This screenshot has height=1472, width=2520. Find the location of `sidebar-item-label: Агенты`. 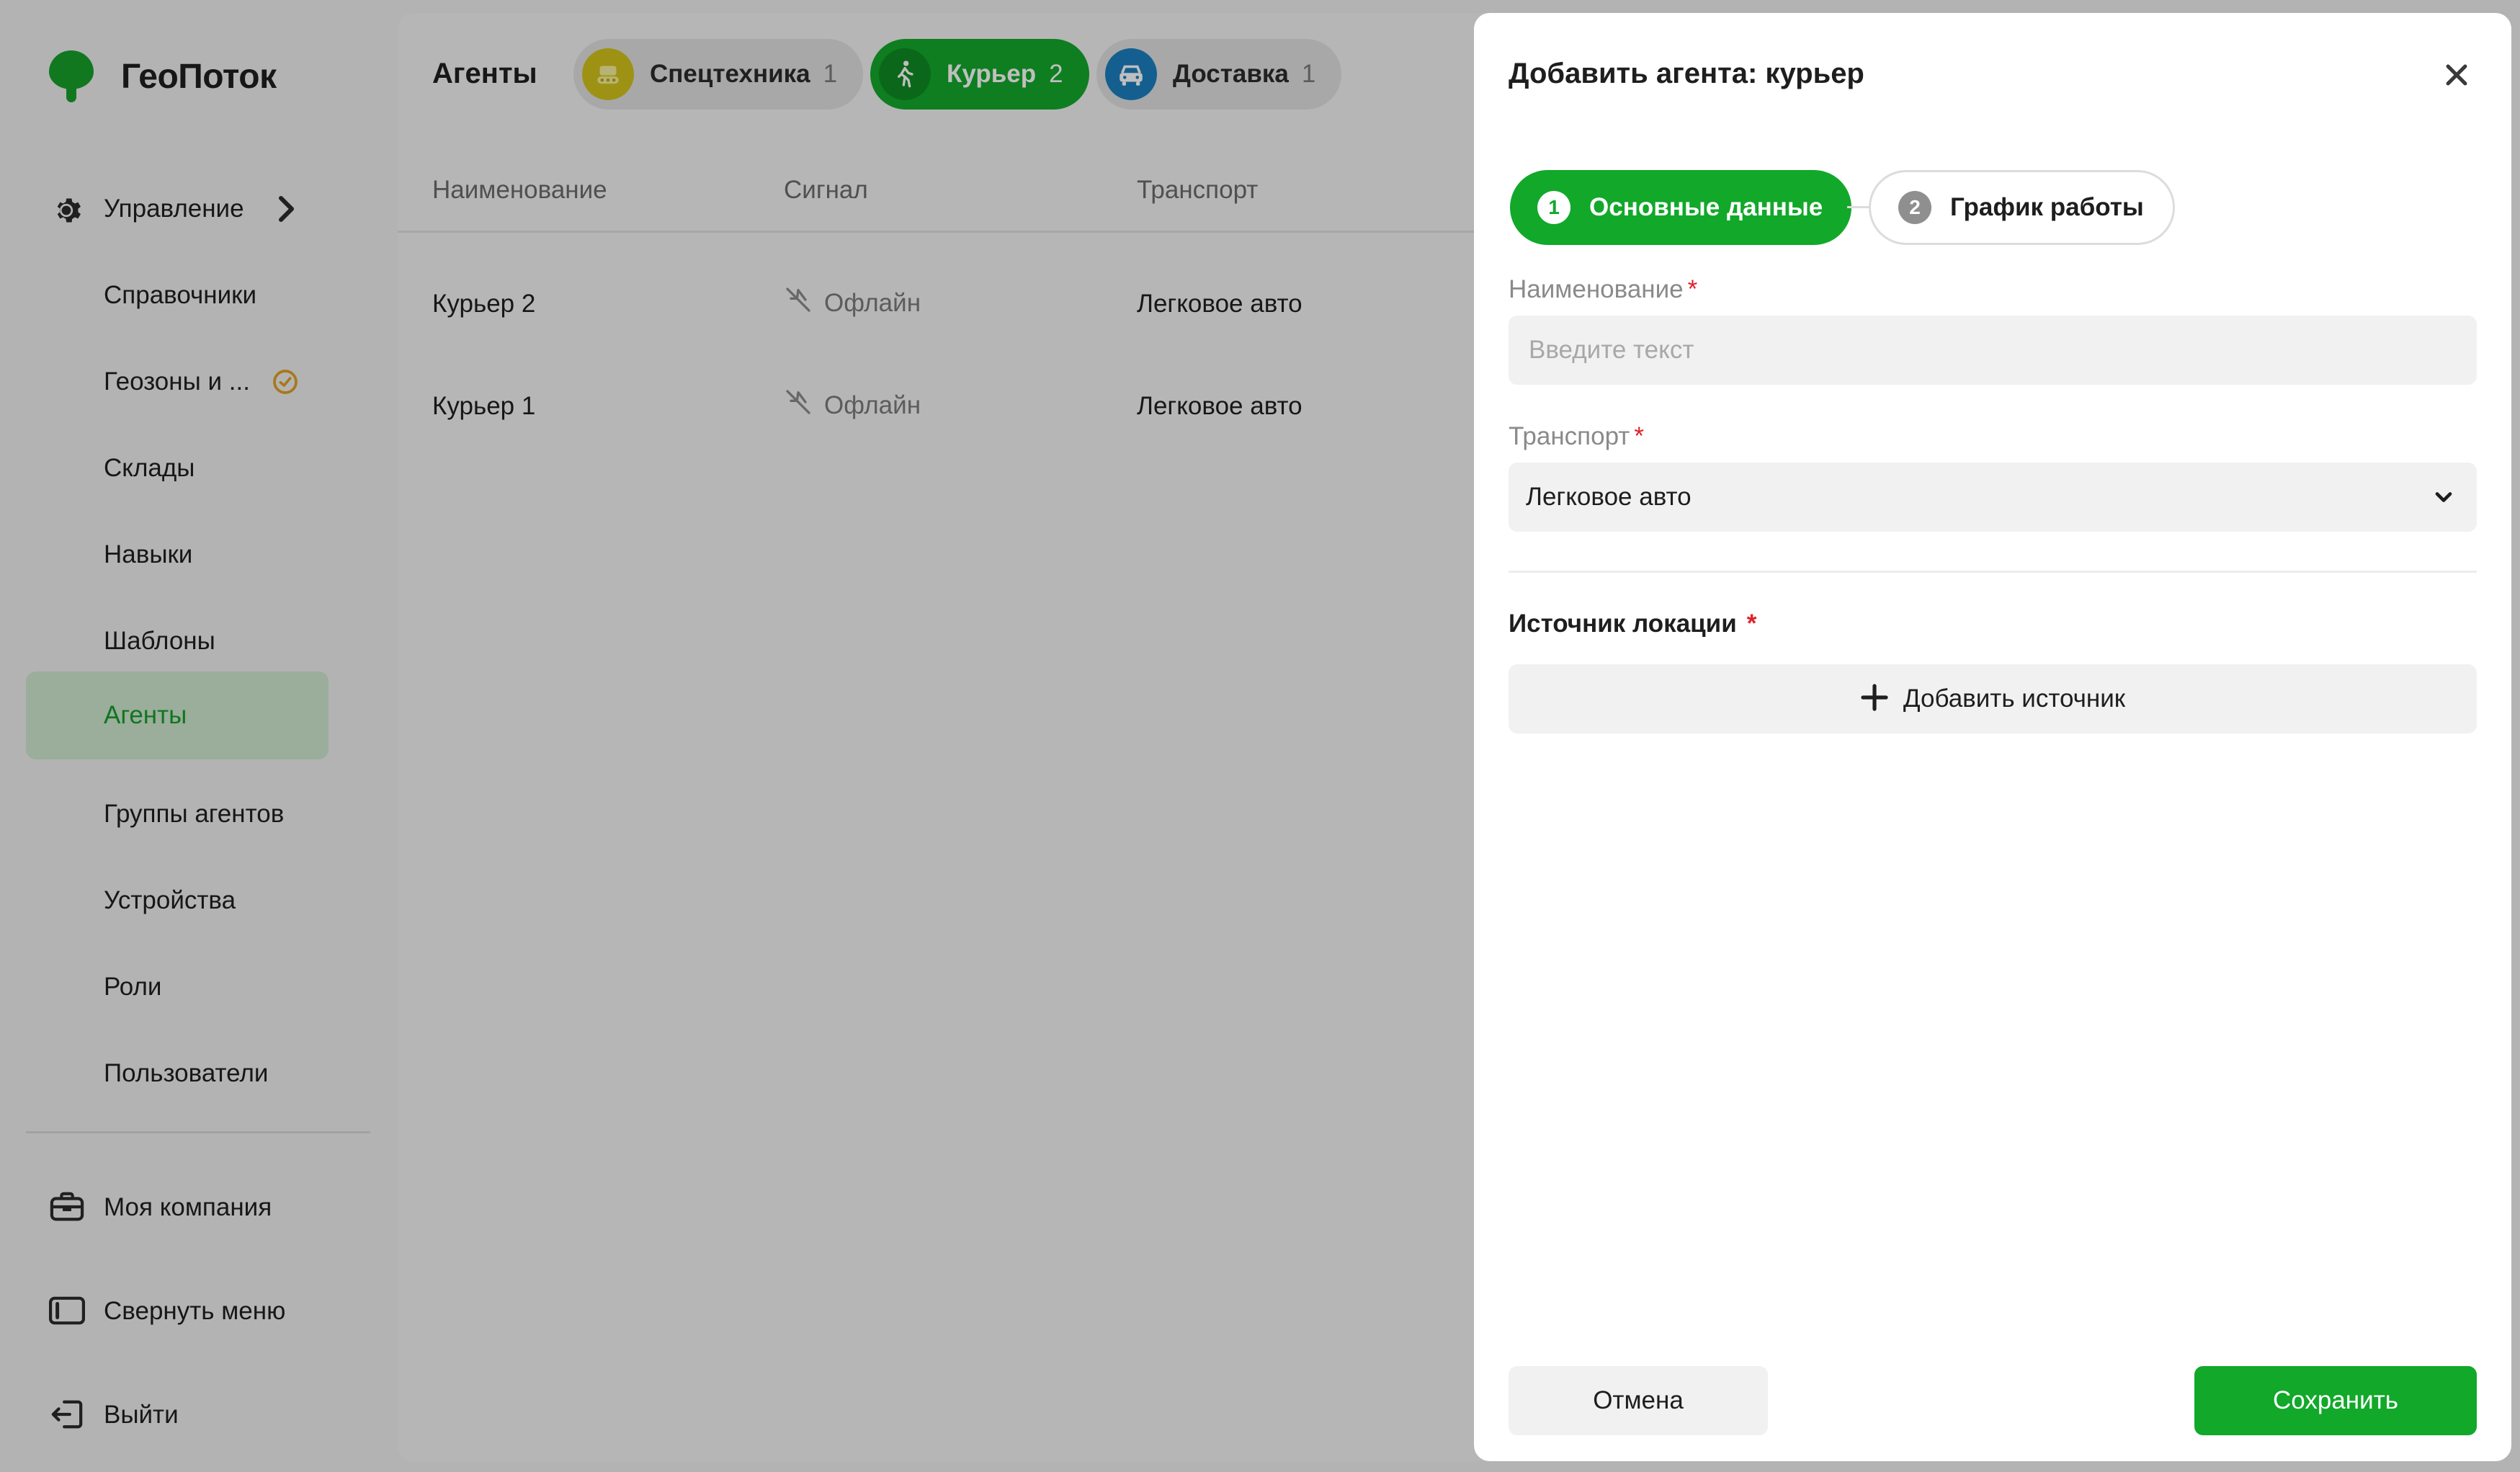

sidebar-item-label: Агенты is located at coordinates (145, 715).